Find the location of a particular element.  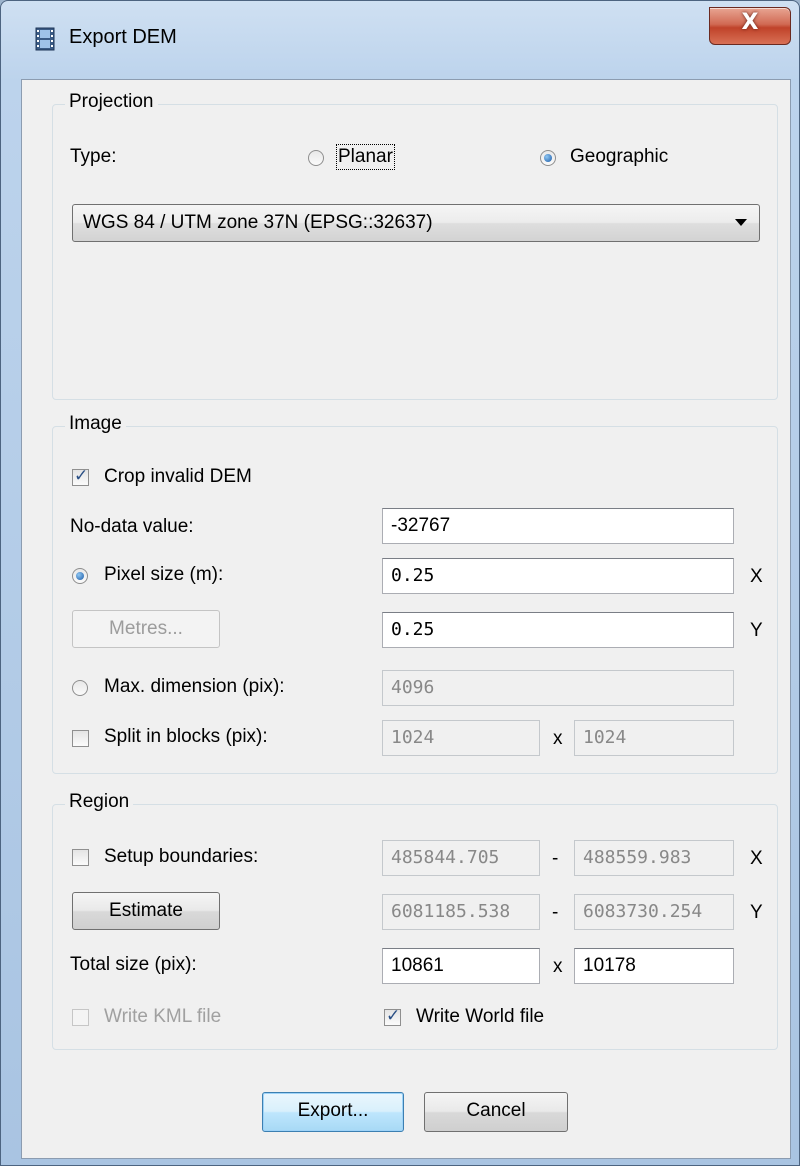

x-min-input: 485844.705 is located at coordinates (461, 858).